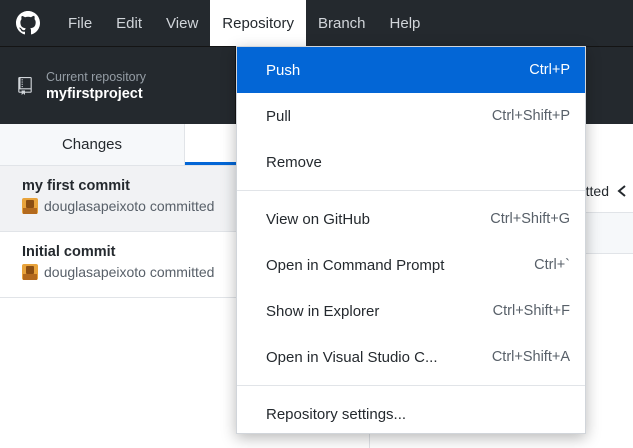 This screenshot has height=448, width=633. I want to click on menu-item-open-command-prompt: Open in Command Prompt Ctrl+`, so click(411, 265).